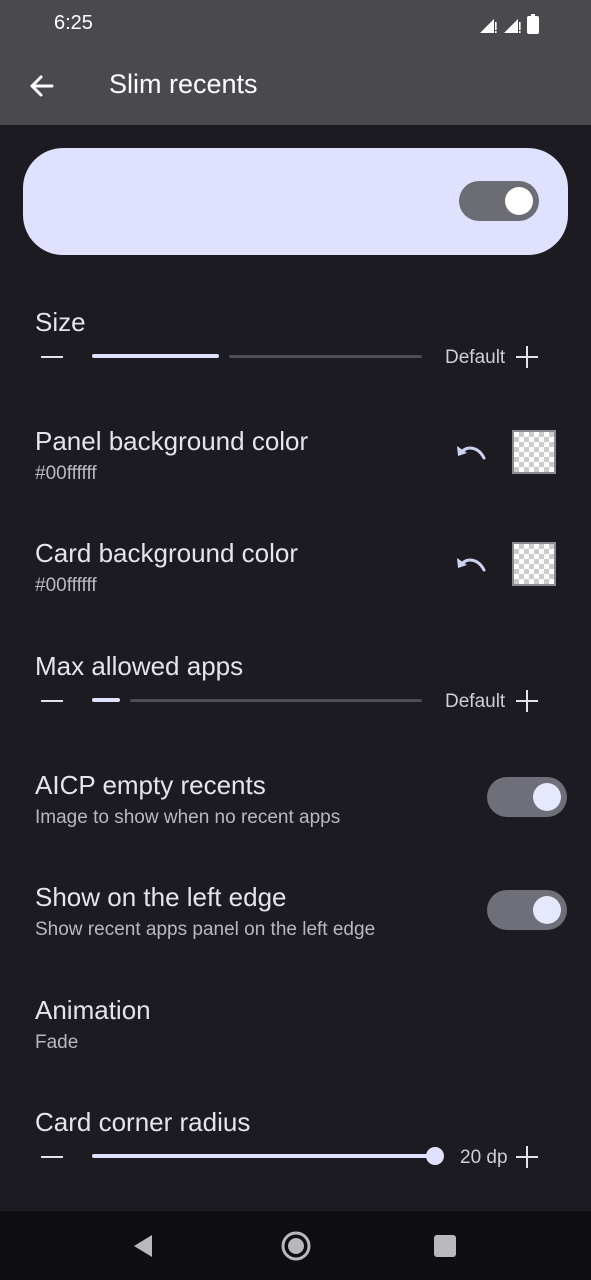  What do you see at coordinates (66, 585) in the screenshot?
I see `card-bg-value: #00ffffff` at bounding box center [66, 585].